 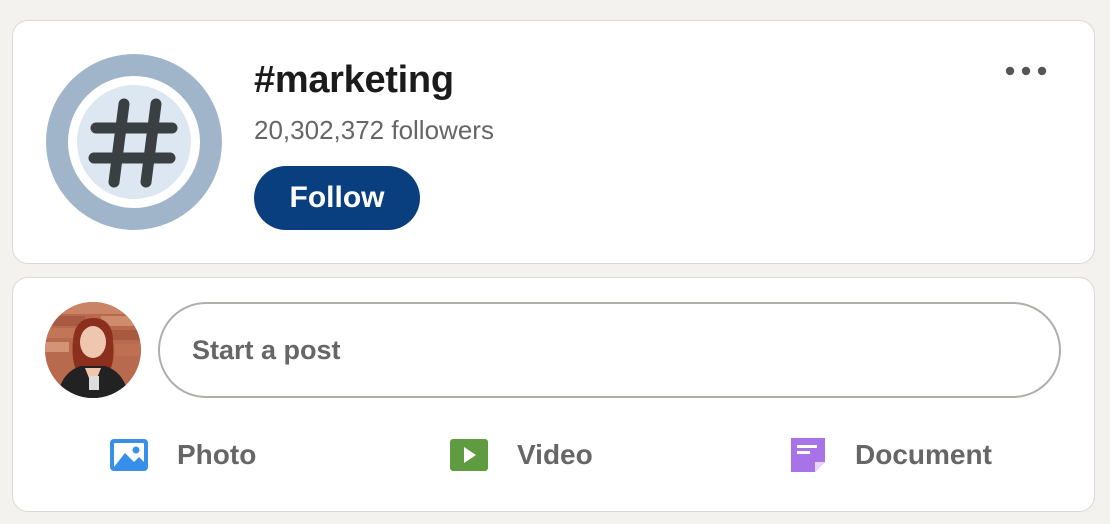 I want to click on video-label: Video, so click(x=555, y=454).